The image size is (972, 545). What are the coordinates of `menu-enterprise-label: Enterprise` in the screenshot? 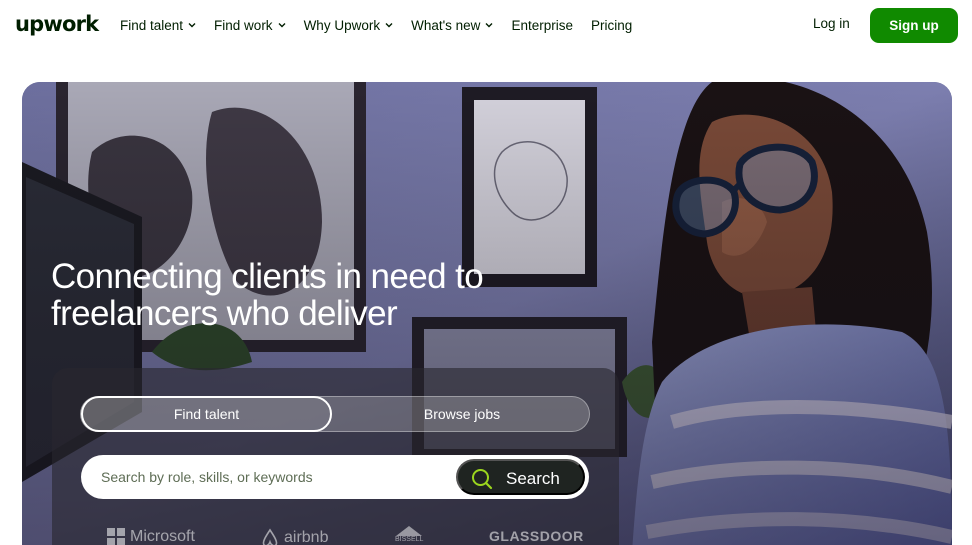 It's located at (542, 25).